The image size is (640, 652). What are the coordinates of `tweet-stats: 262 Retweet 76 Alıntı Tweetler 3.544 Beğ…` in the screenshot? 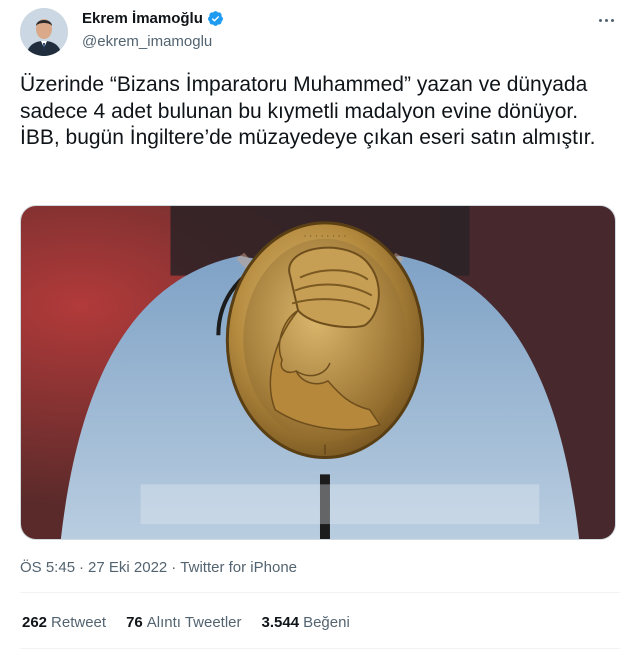 It's located at (186, 622).